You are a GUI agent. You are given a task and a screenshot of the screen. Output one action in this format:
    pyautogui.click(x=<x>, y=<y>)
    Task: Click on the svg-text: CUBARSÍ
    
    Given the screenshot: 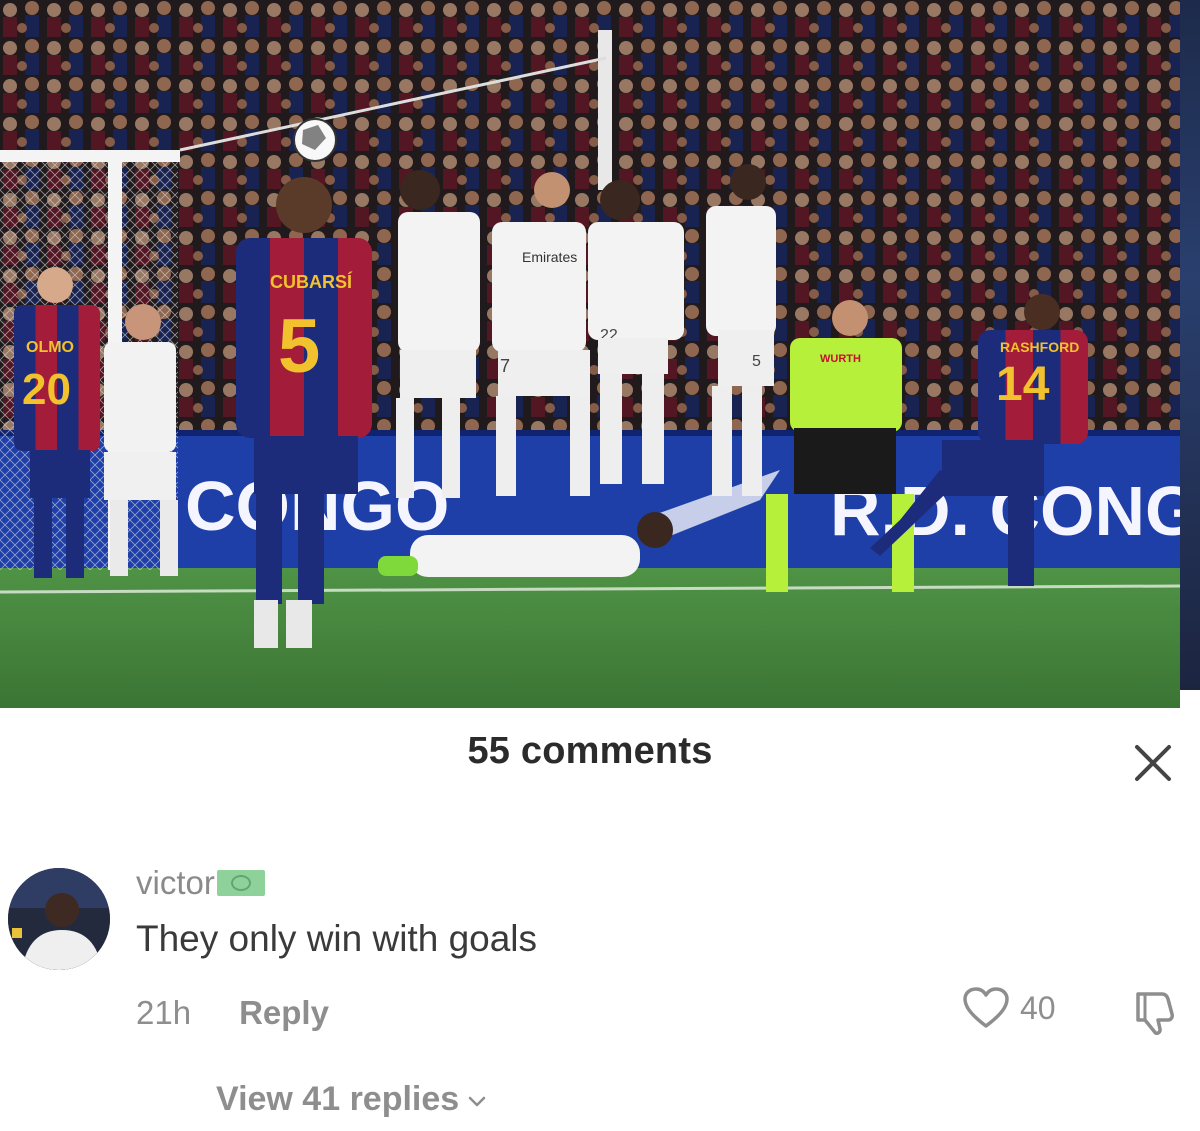 What is the action you would take?
    pyautogui.click(x=311, y=281)
    